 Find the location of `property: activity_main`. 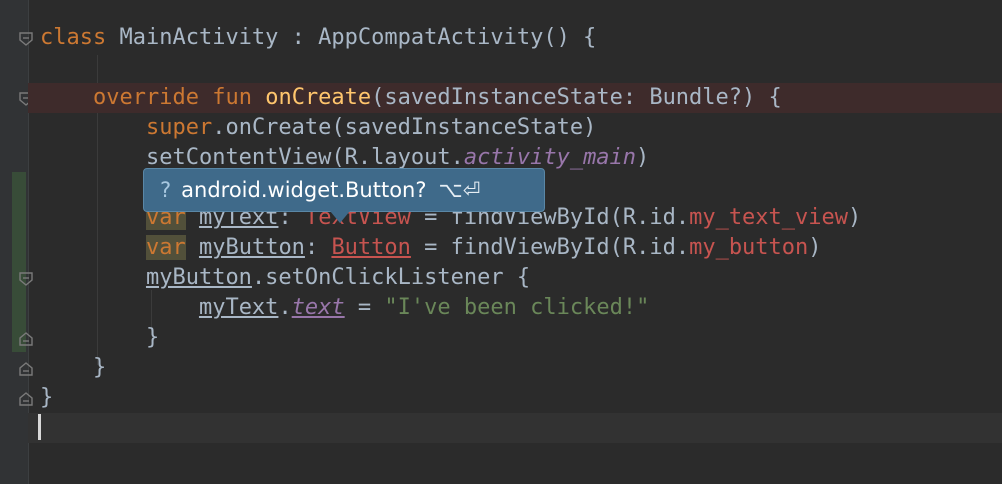

property: activity_main is located at coordinates (550, 157).